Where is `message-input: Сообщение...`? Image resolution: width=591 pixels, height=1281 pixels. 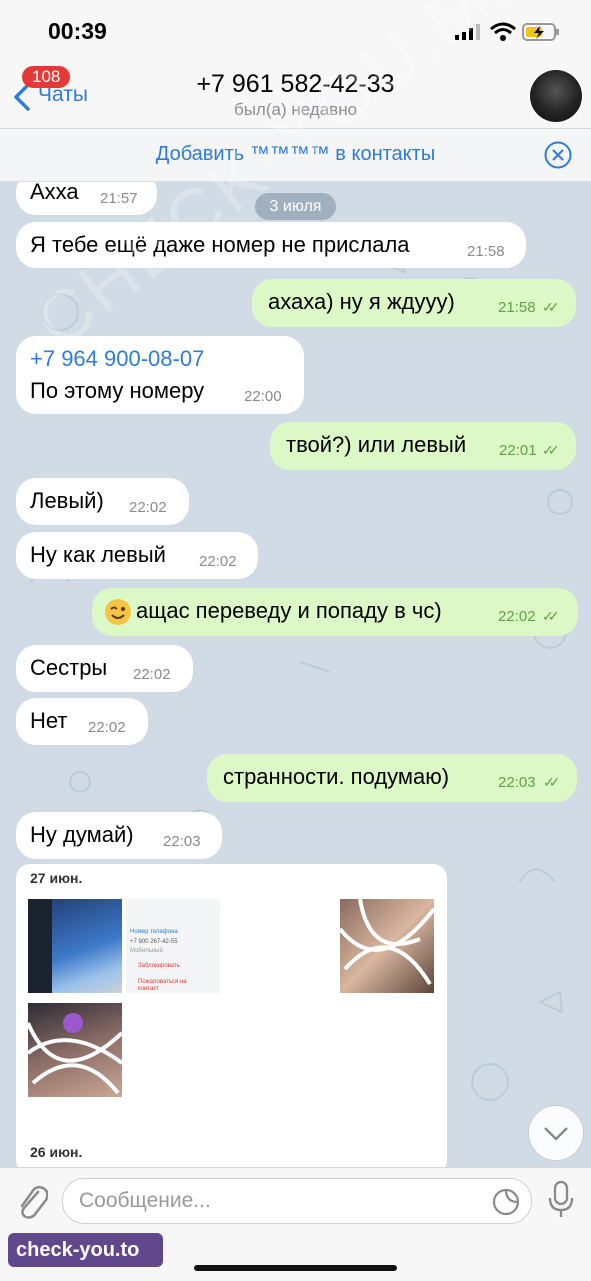
message-input: Сообщение... is located at coordinates (297, 1201).